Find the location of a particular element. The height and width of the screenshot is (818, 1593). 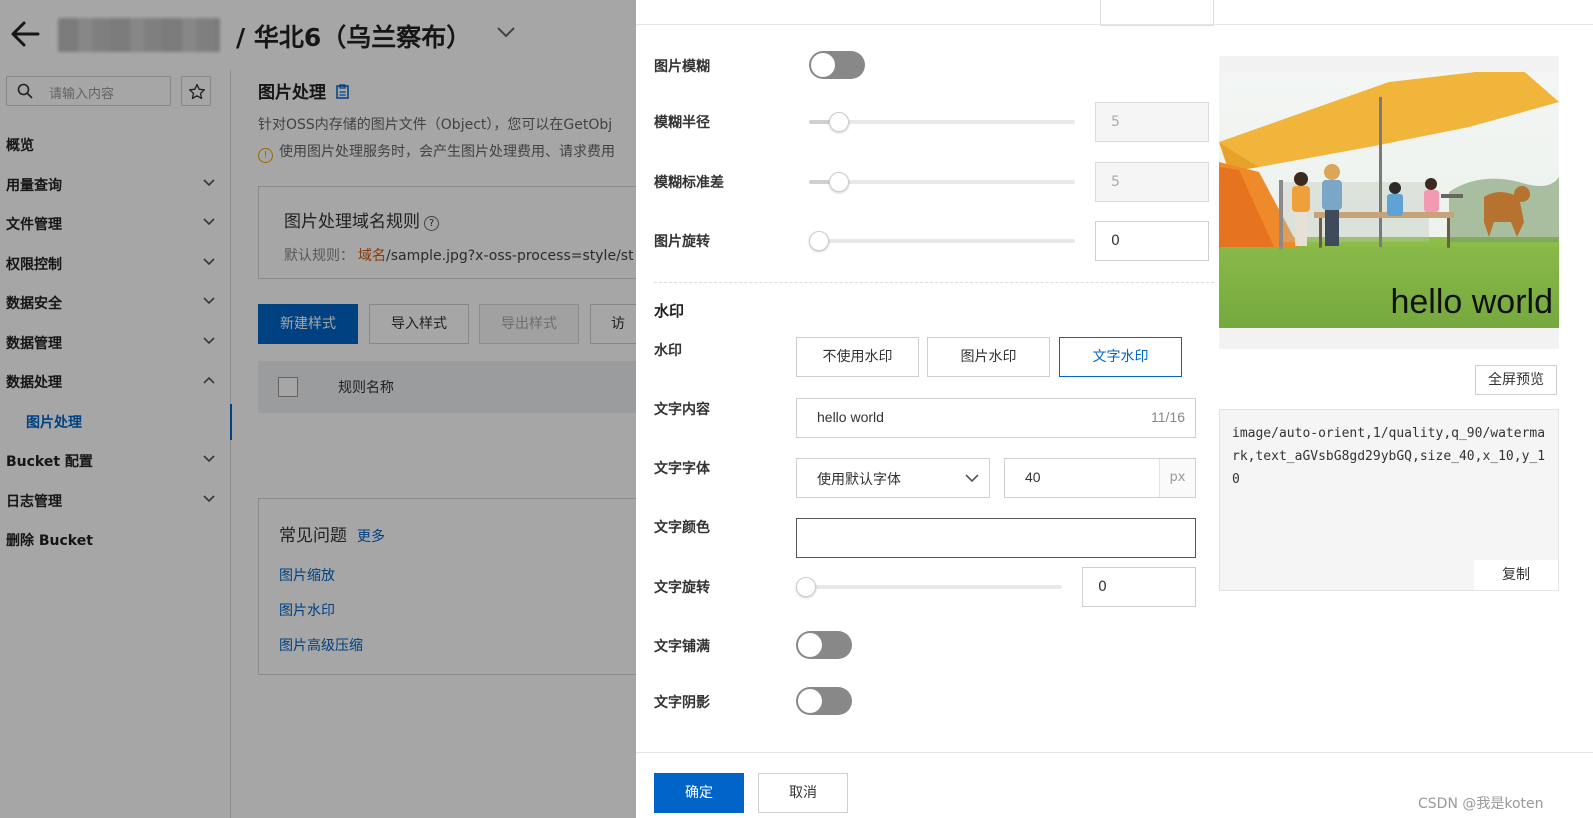

no-watermark-option: 不使用水印 is located at coordinates (857, 357).